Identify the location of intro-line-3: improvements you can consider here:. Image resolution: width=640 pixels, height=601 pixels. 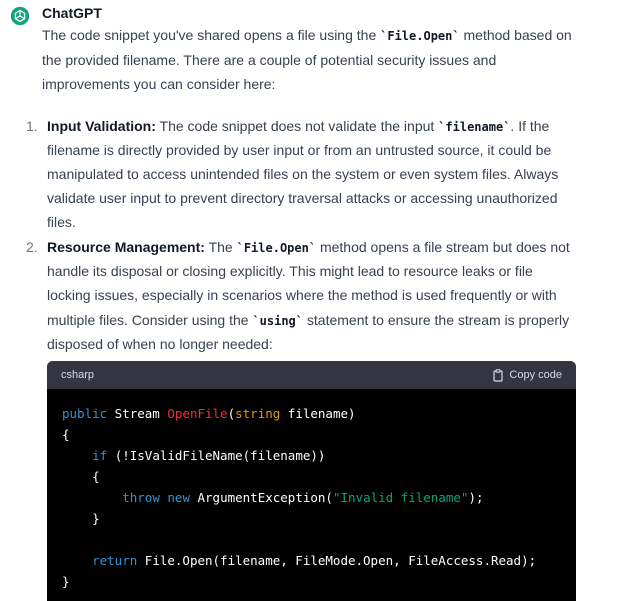
(159, 84).